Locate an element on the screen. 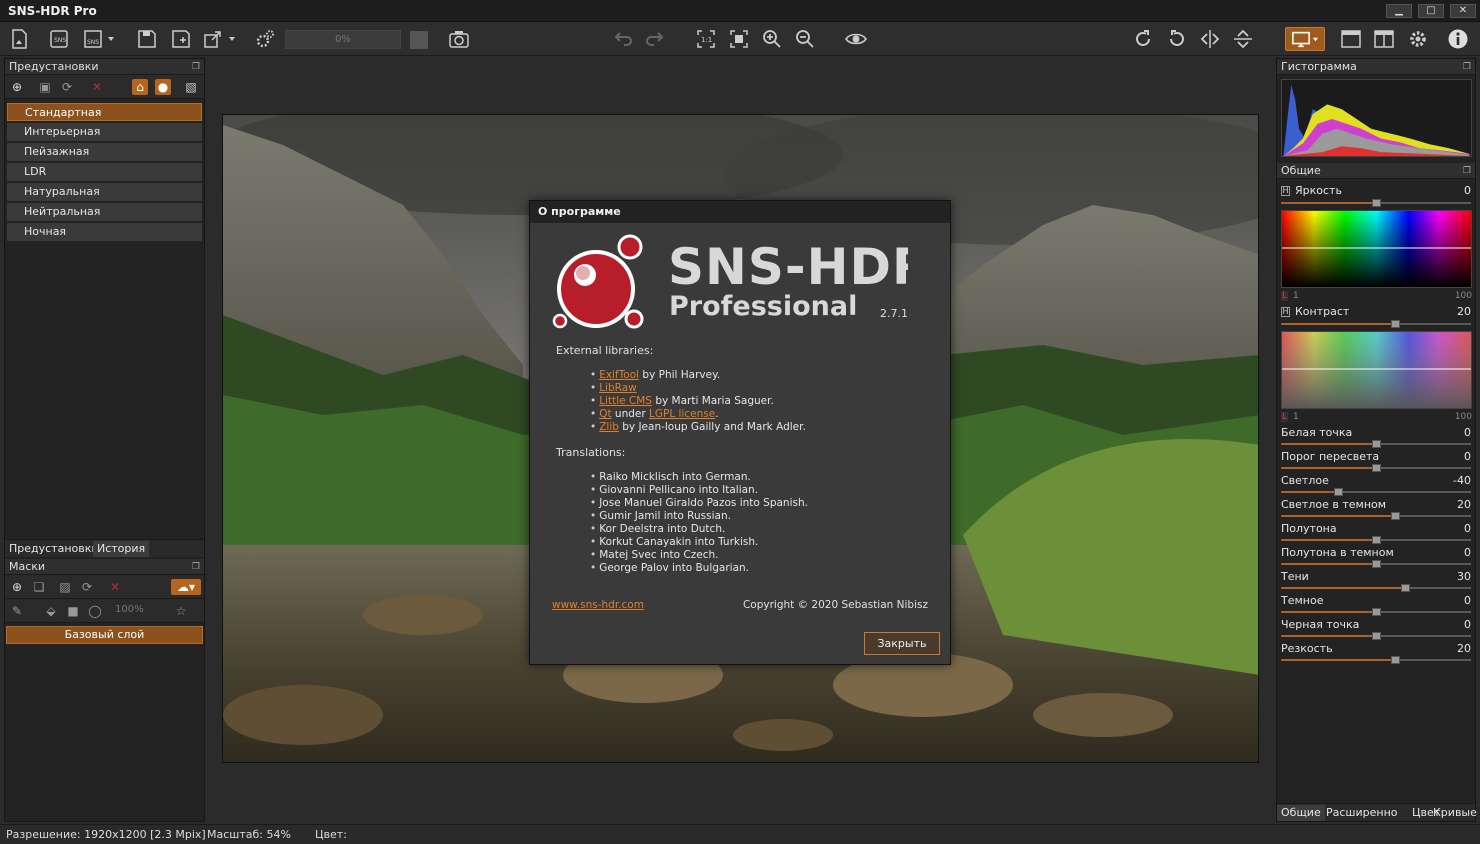 This screenshot has height=844, width=1480. add-mask-button: ⊕ is located at coordinates (17, 587).